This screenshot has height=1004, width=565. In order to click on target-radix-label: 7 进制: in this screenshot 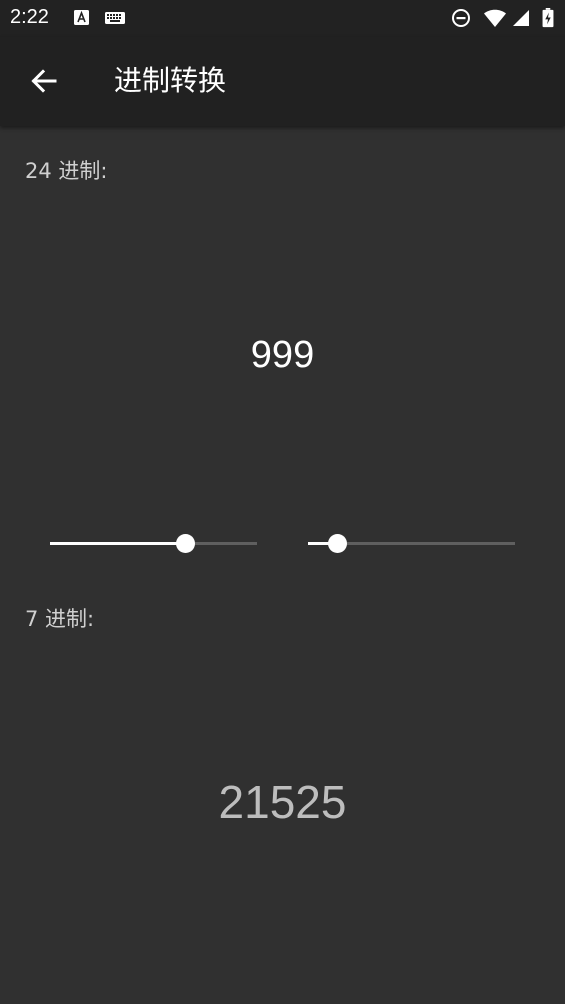, I will do `click(60, 619)`.